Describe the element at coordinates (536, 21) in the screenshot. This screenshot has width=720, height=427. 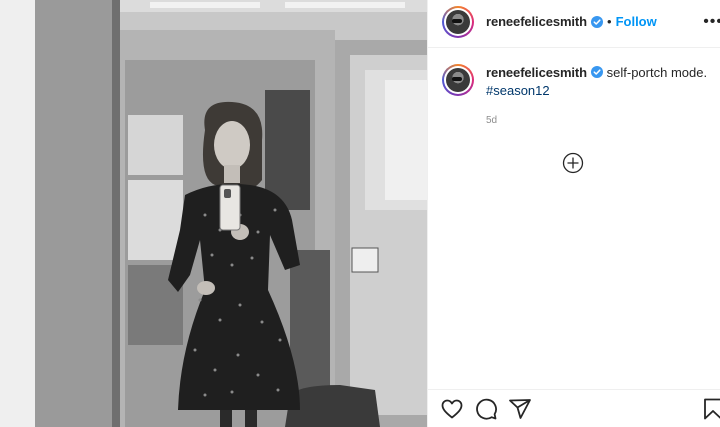
I see `header-username: reneefelicesmith` at that location.